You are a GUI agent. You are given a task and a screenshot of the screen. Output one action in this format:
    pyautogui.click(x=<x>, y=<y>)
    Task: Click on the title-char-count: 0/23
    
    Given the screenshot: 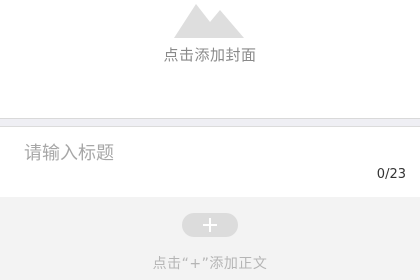 What is the action you would take?
    pyautogui.click(x=391, y=174)
    